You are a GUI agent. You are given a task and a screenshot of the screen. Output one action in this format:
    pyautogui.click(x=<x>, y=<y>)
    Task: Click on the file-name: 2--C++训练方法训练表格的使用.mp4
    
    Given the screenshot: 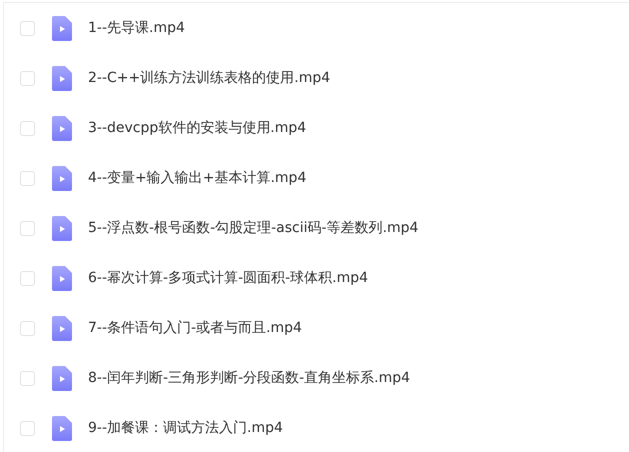 What is the action you would take?
    pyautogui.click(x=209, y=78)
    